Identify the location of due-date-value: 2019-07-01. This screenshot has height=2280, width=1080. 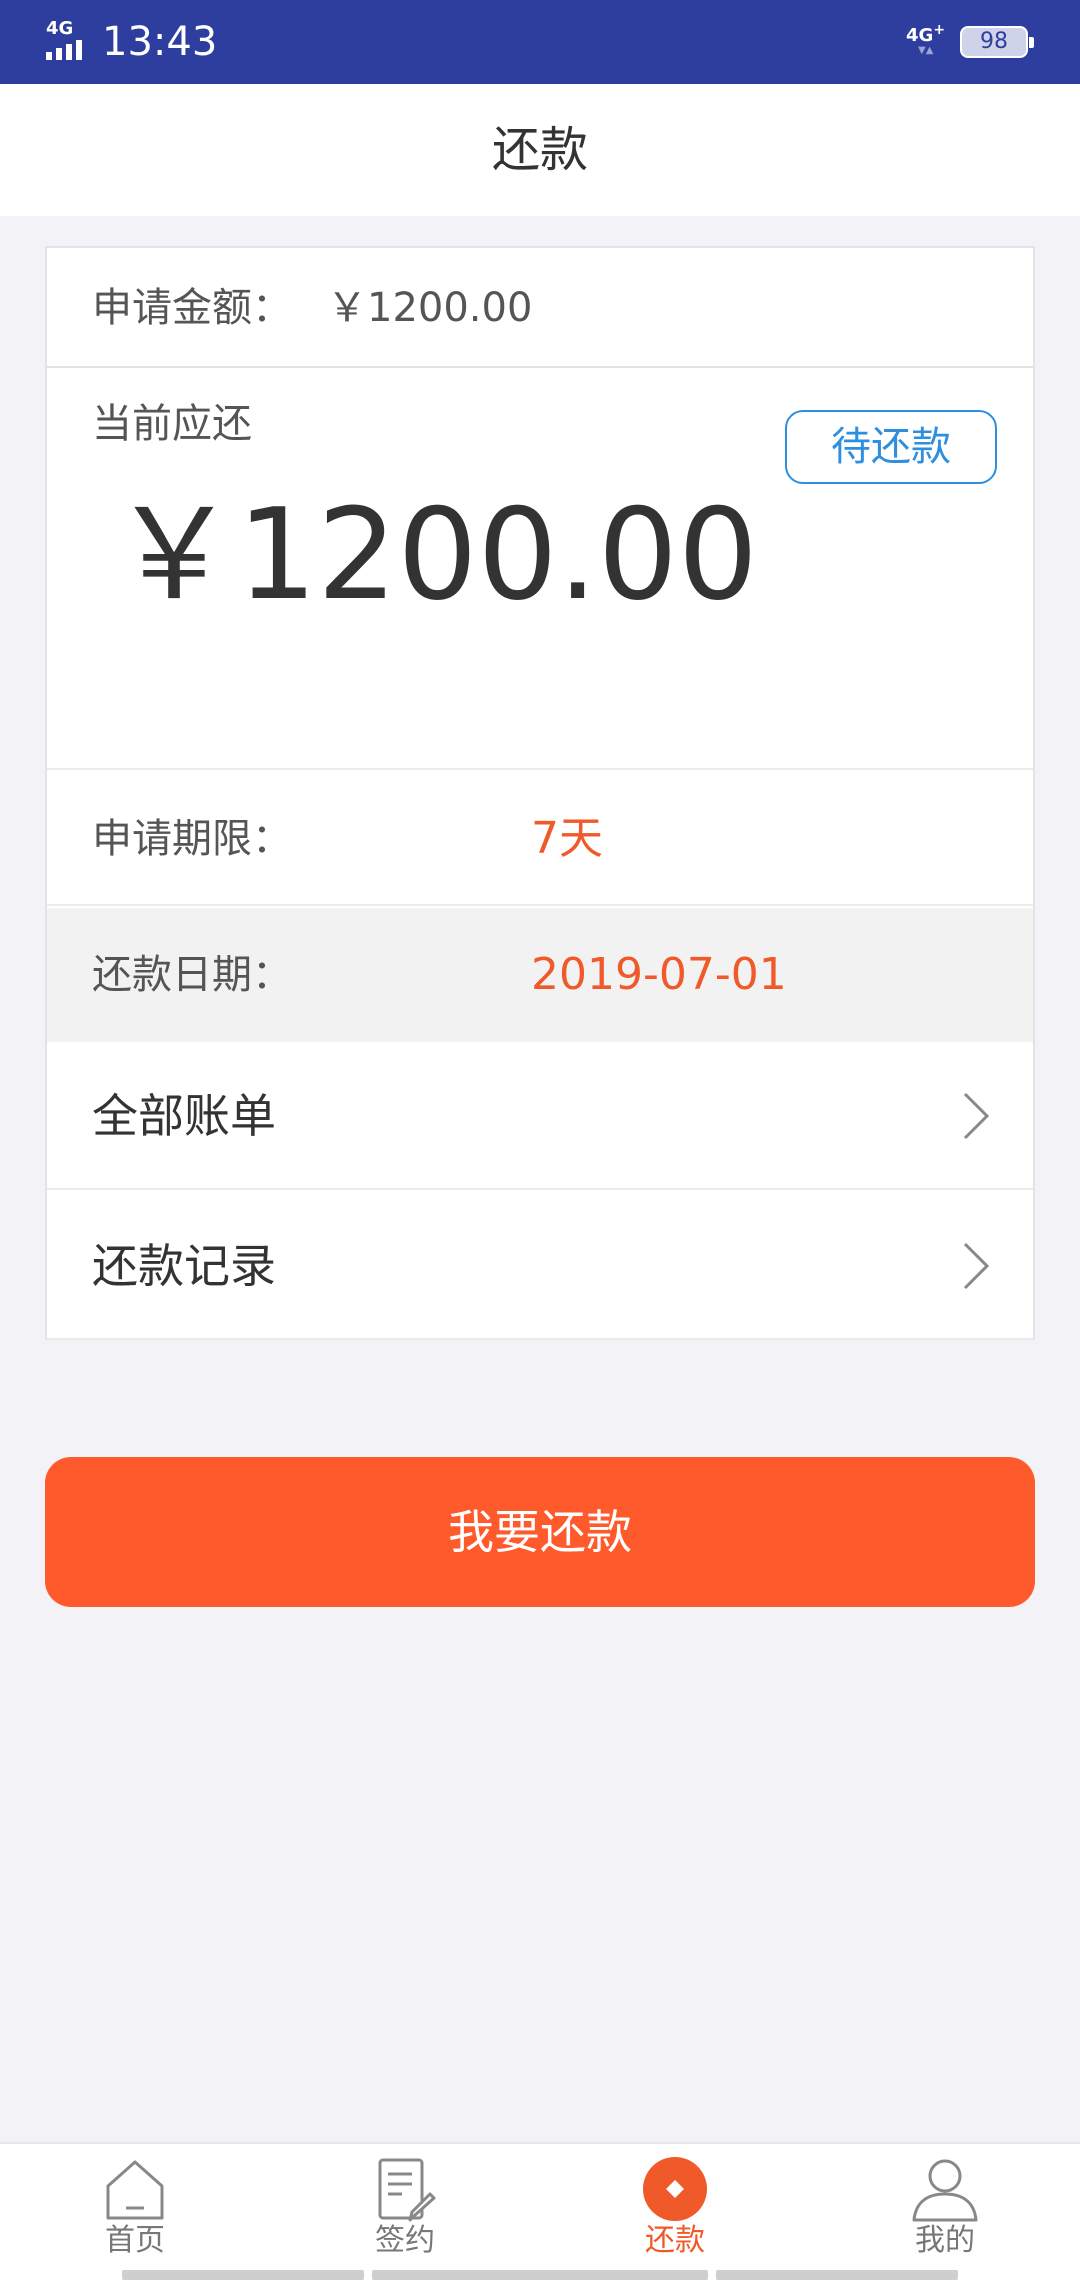
(659, 974).